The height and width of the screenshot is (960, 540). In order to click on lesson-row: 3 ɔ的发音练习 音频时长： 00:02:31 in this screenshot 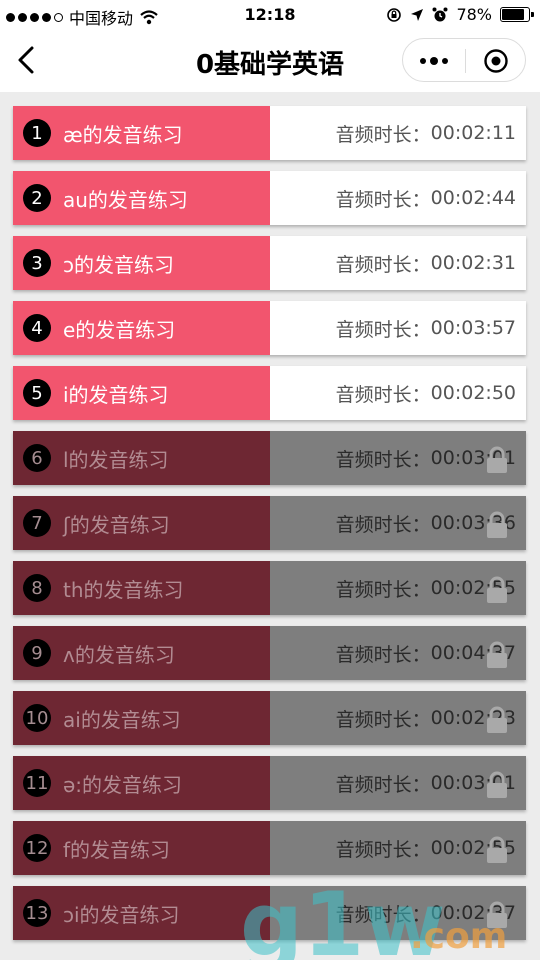, I will do `click(269, 263)`.